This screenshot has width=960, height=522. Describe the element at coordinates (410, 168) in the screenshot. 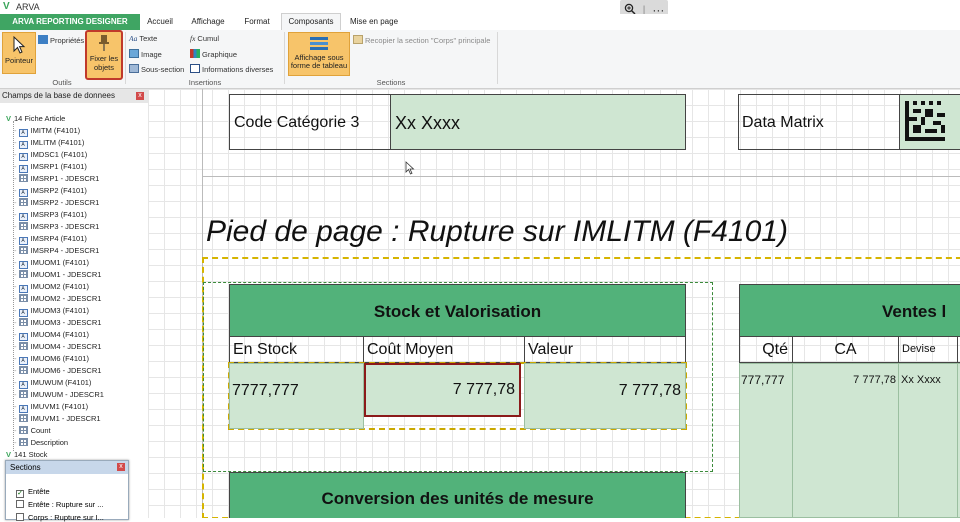

I see `mouse-cursor-icon` at that location.